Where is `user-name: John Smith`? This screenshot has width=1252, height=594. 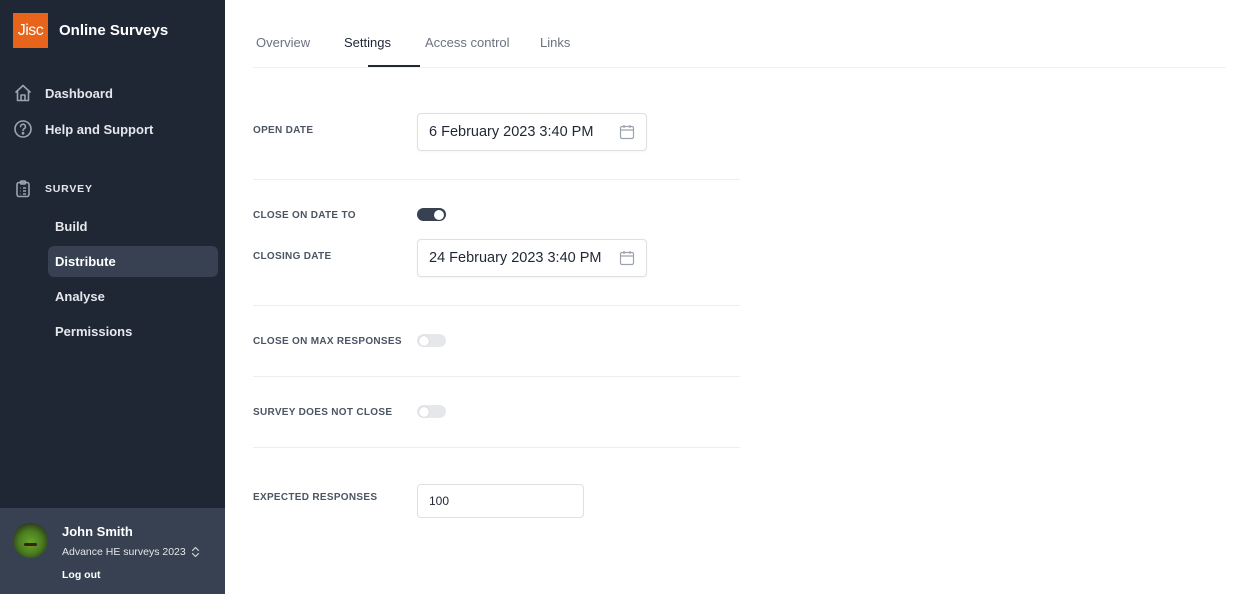
user-name: John Smith is located at coordinates (97, 531).